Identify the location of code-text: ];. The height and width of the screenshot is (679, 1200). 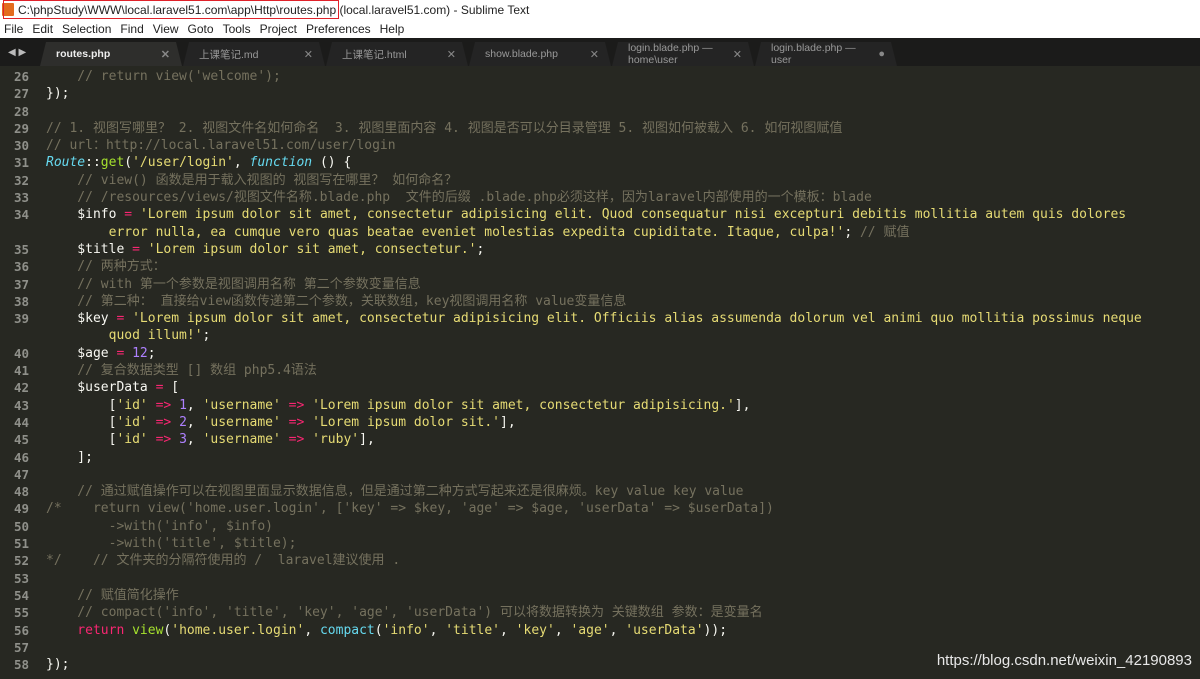
(61, 457).